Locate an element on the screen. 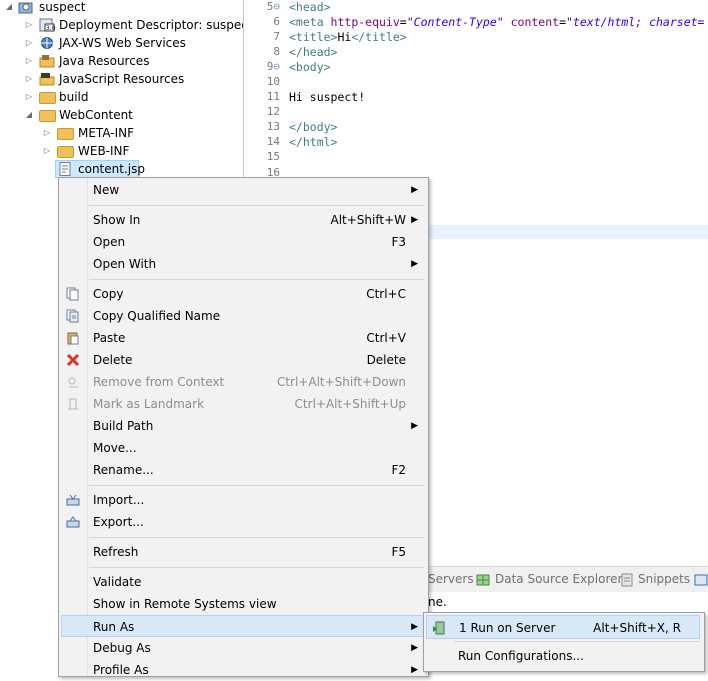  web-services-icon is located at coordinates (47, 43).